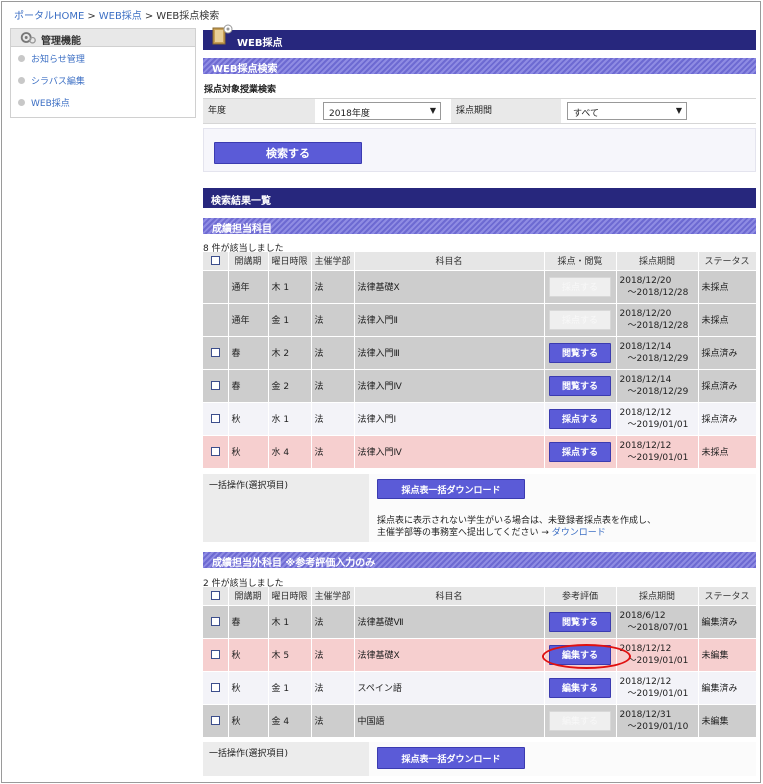 This screenshot has width=763, height=784. Describe the element at coordinates (349, 114) in the screenshot. I see `year-select-value: 2018年度` at that location.